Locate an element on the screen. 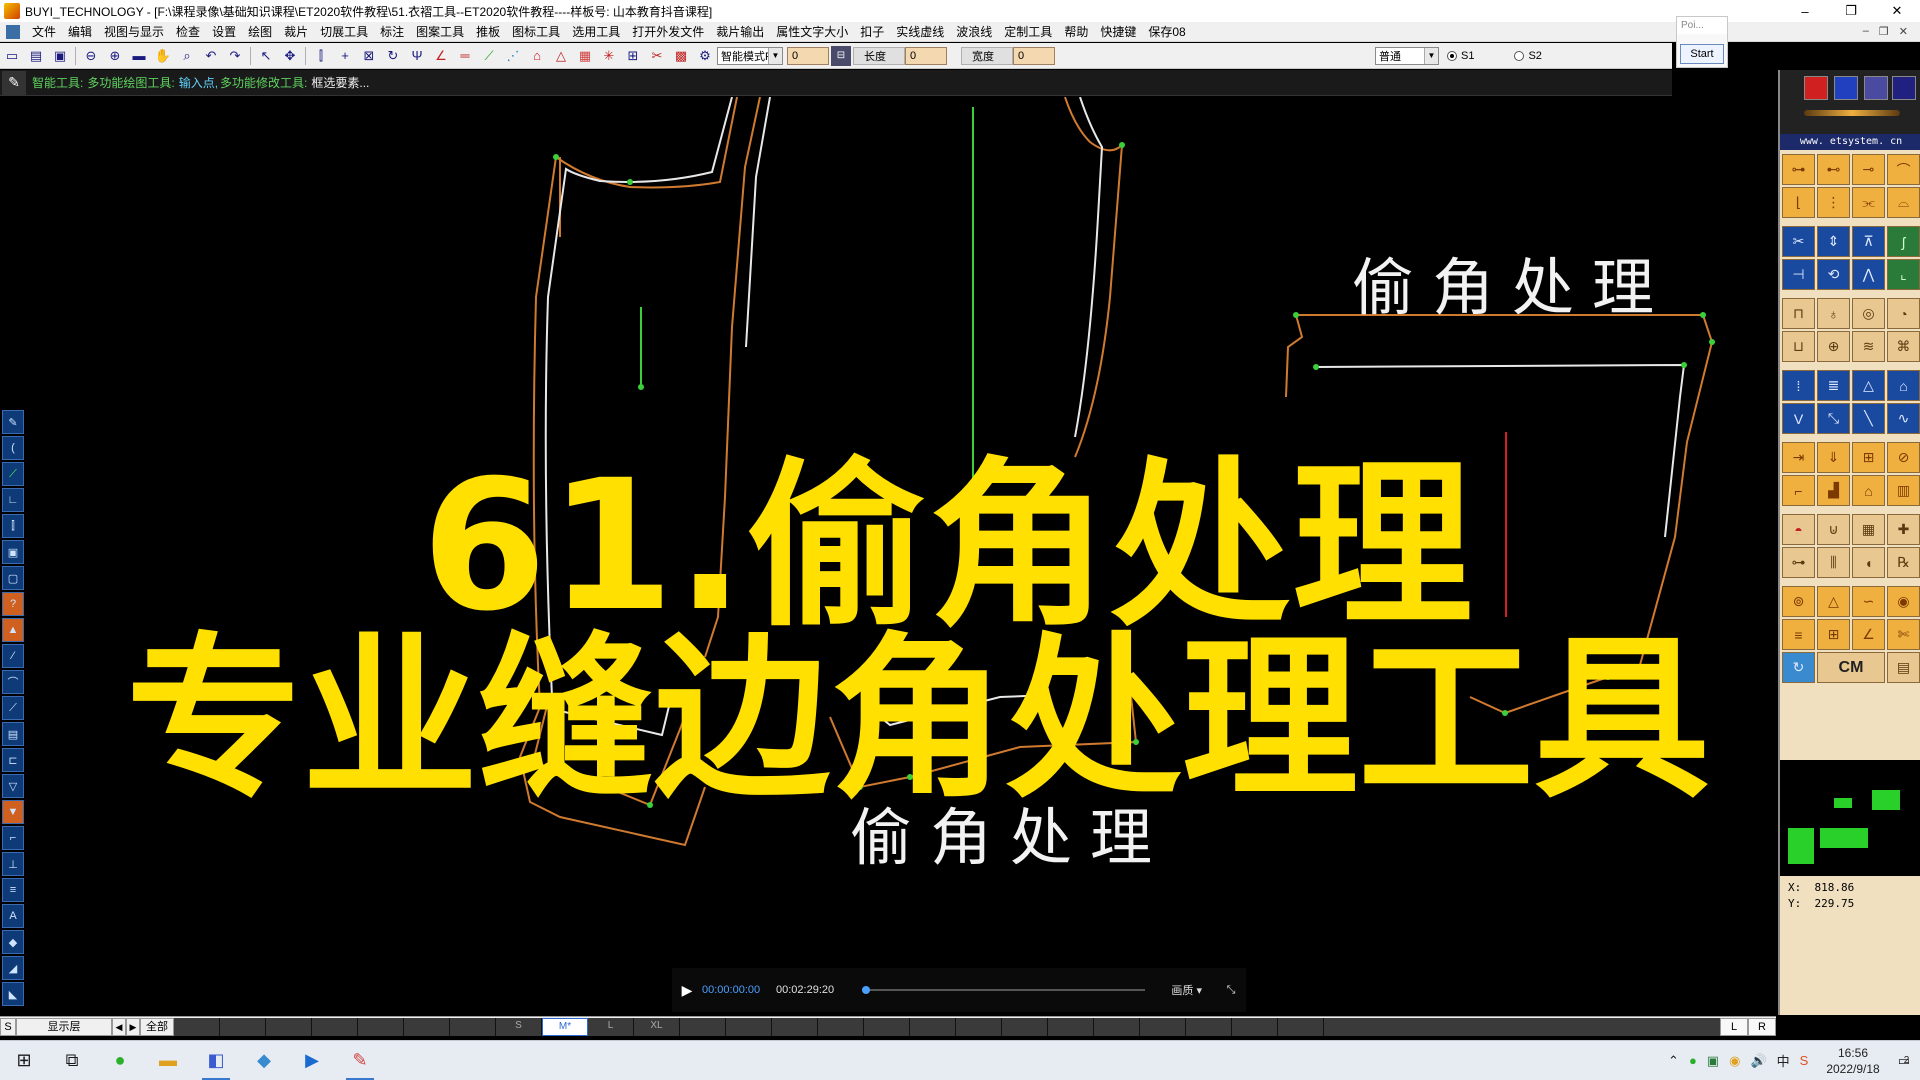 The height and width of the screenshot is (1080, 1920). grid-dots-icon: ⁞ is located at coordinates (1798, 385).